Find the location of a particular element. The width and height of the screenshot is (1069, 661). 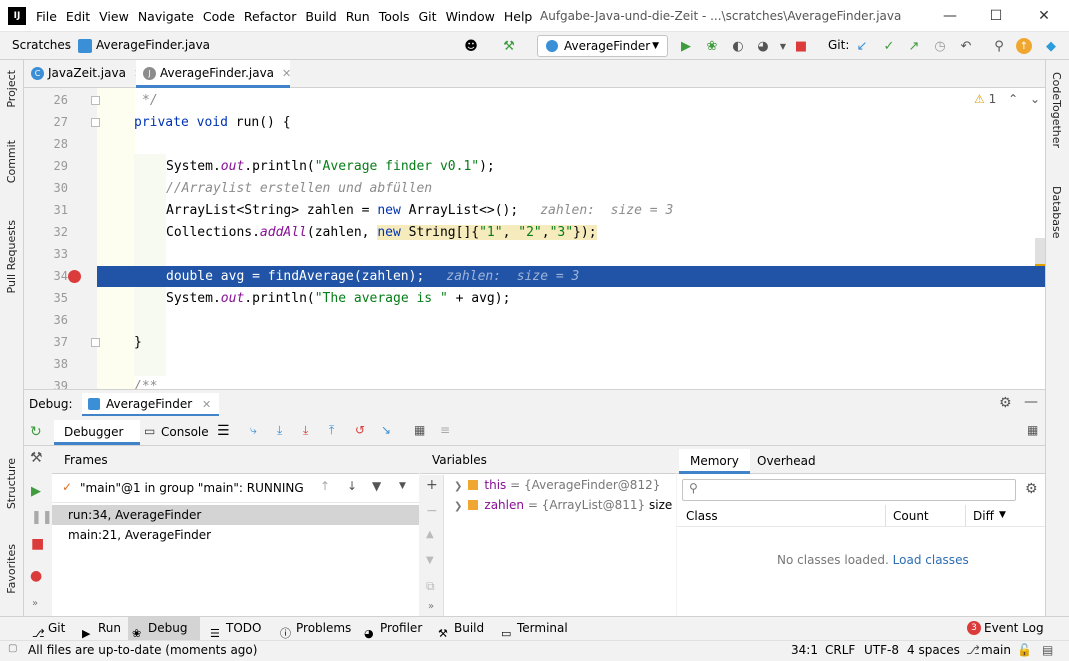

frame-item: main:21, AverageFinder is located at coordinates (235, 535).